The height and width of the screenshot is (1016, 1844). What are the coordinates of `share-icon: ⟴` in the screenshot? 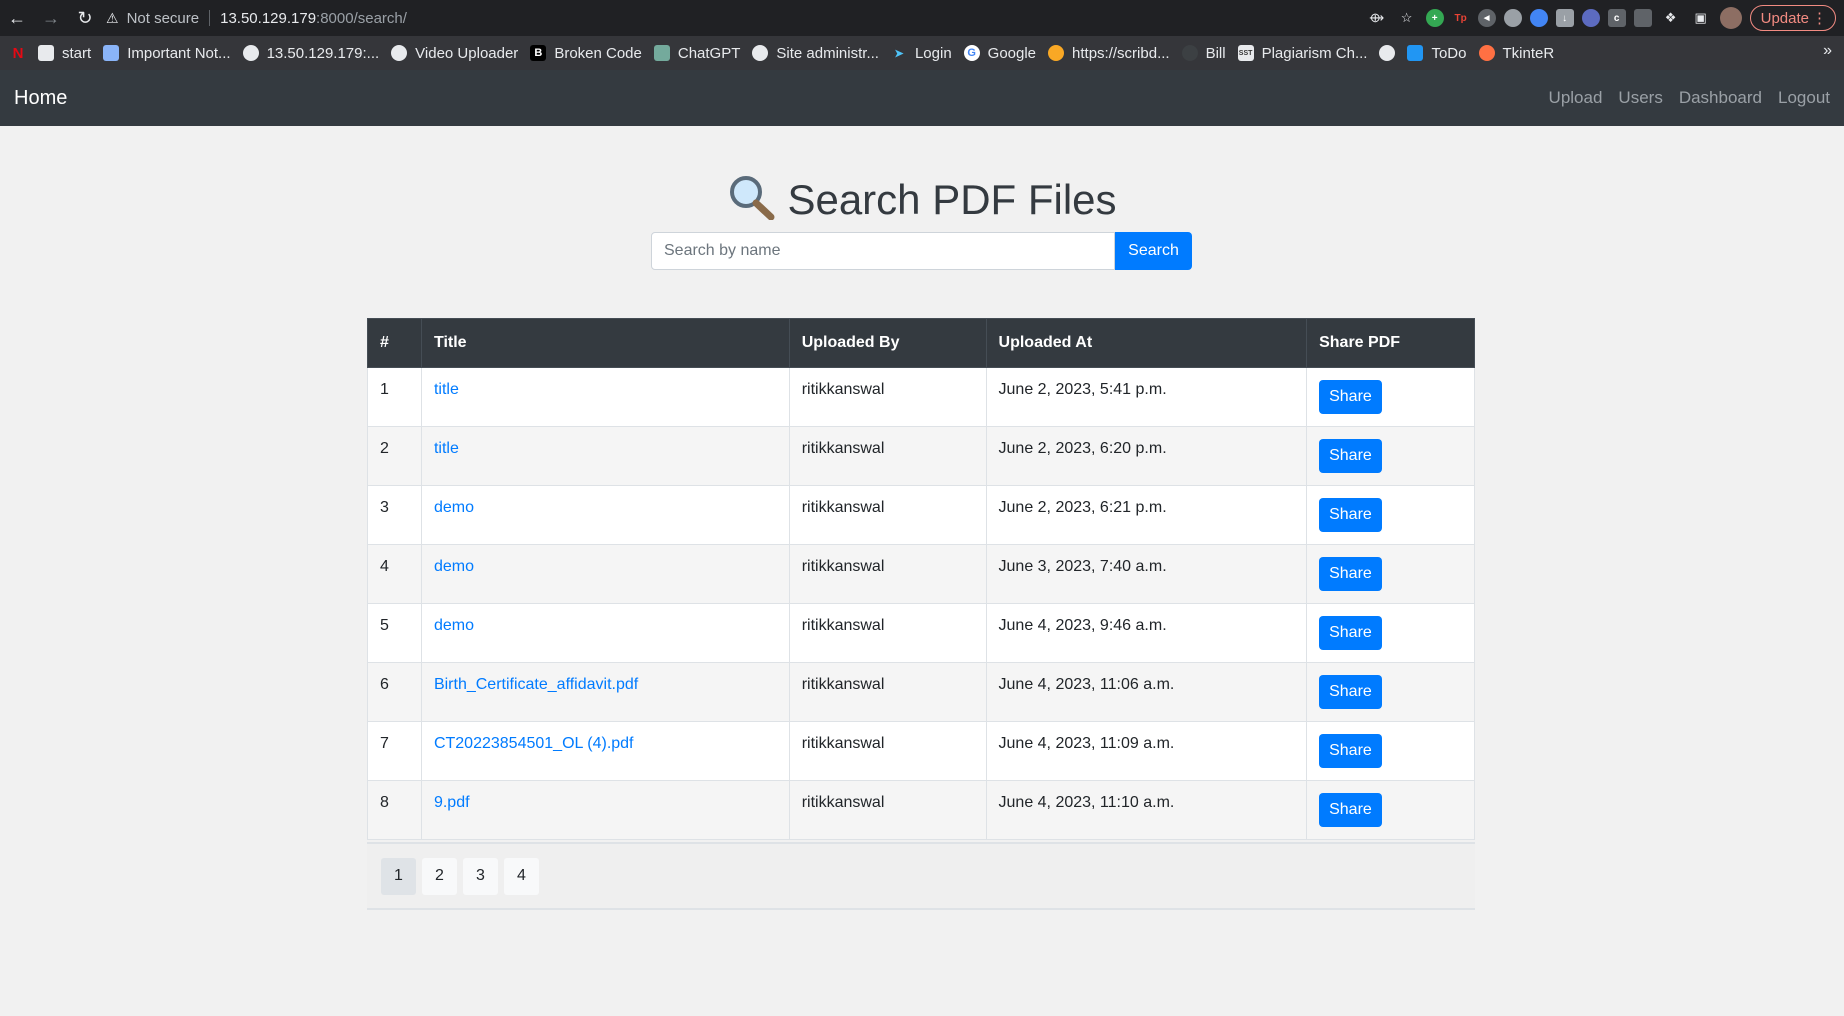 It's located at (1377, 18).